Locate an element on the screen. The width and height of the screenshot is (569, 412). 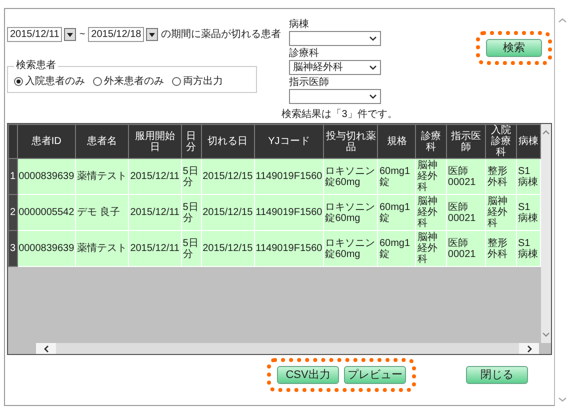
result-count-text: 検索結果は「3」件です。 is located at coordinates (340, 114).